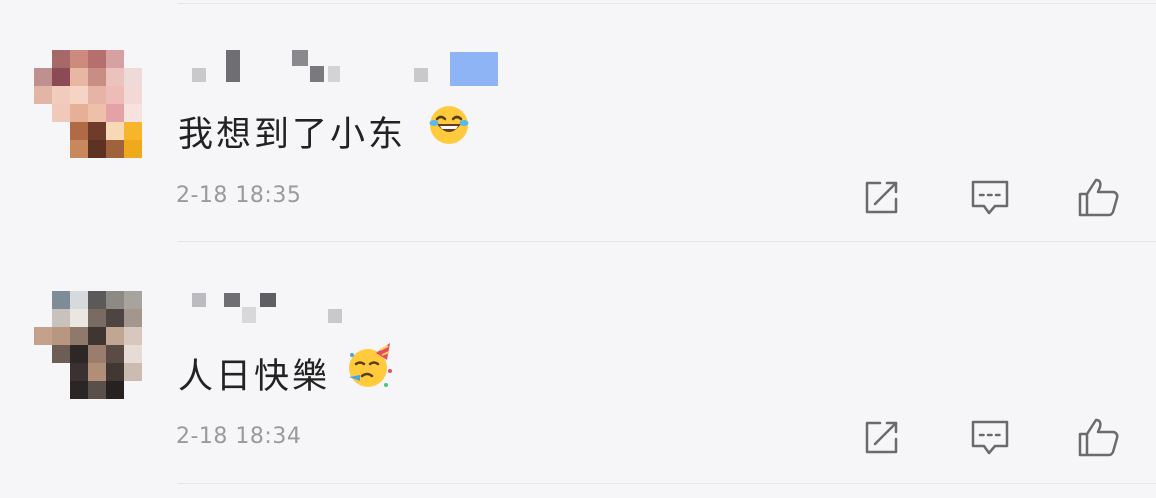  What do you see at coordinates (292, 135) in the screenshot?
I see `comment-text: 我想到了小东` at bounding box center [292, 135].